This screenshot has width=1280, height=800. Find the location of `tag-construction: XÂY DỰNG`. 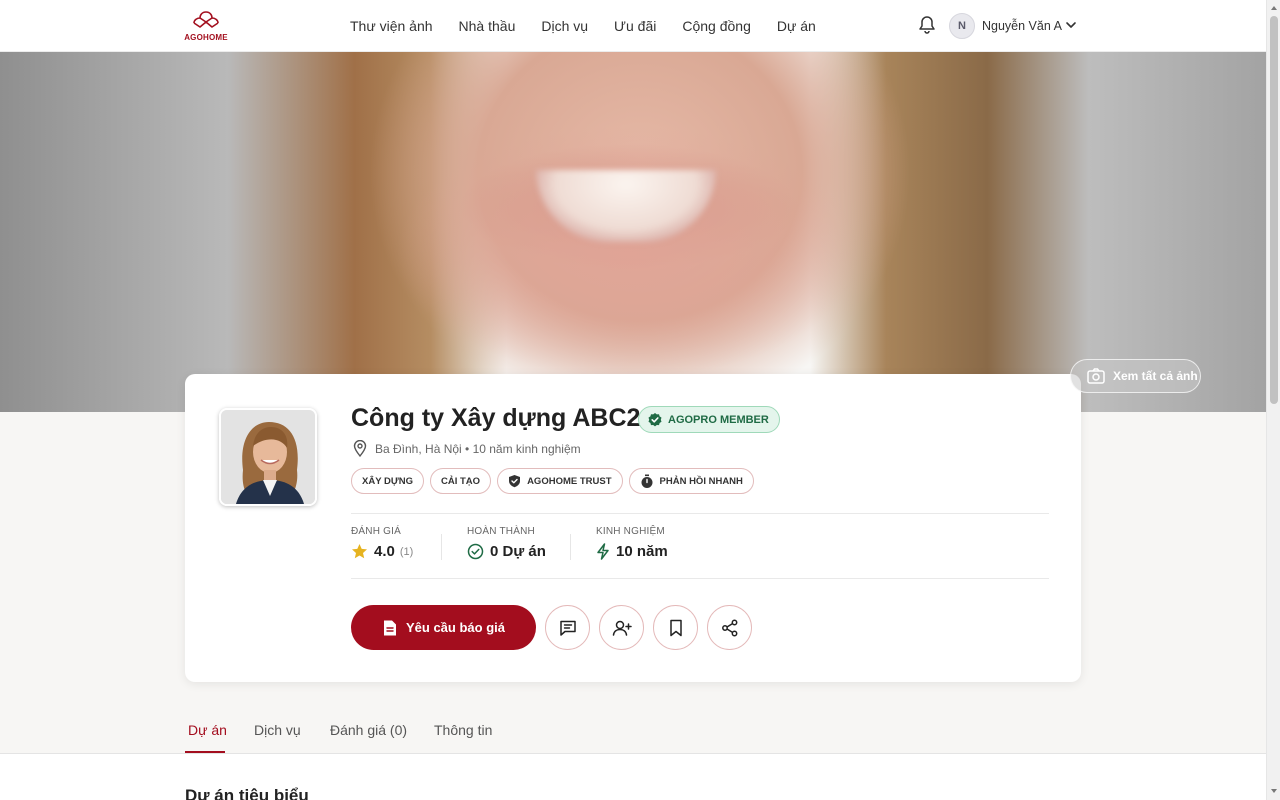

tag-construction: XÂY DỰNG is located at coordinates (387, 481).